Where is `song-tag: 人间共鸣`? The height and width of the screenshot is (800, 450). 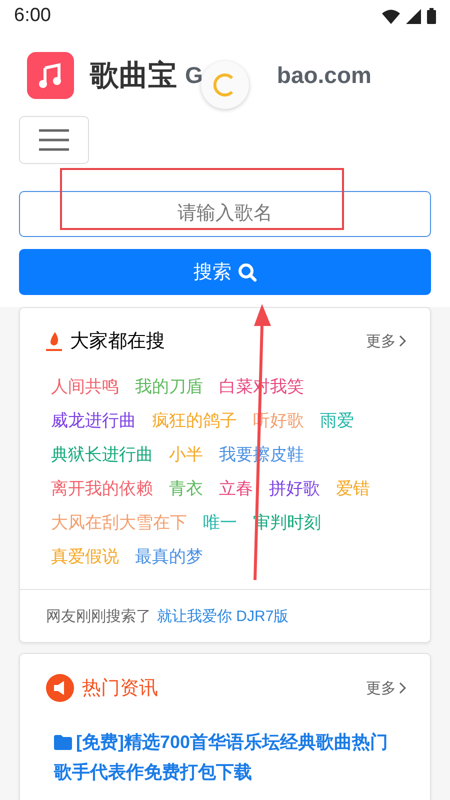
song-tag: 人间共鸣 is located at coordinates (85, 387).